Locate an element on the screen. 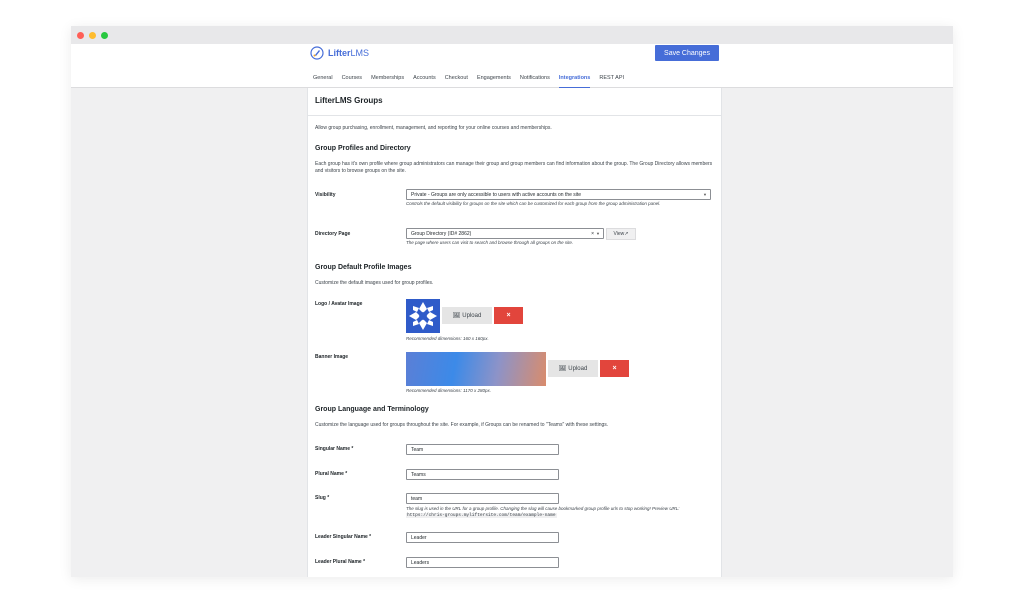 This screenshot has width=1024, height=603. page-title: LifterLMS Groups is located at coordinates (514, 102).